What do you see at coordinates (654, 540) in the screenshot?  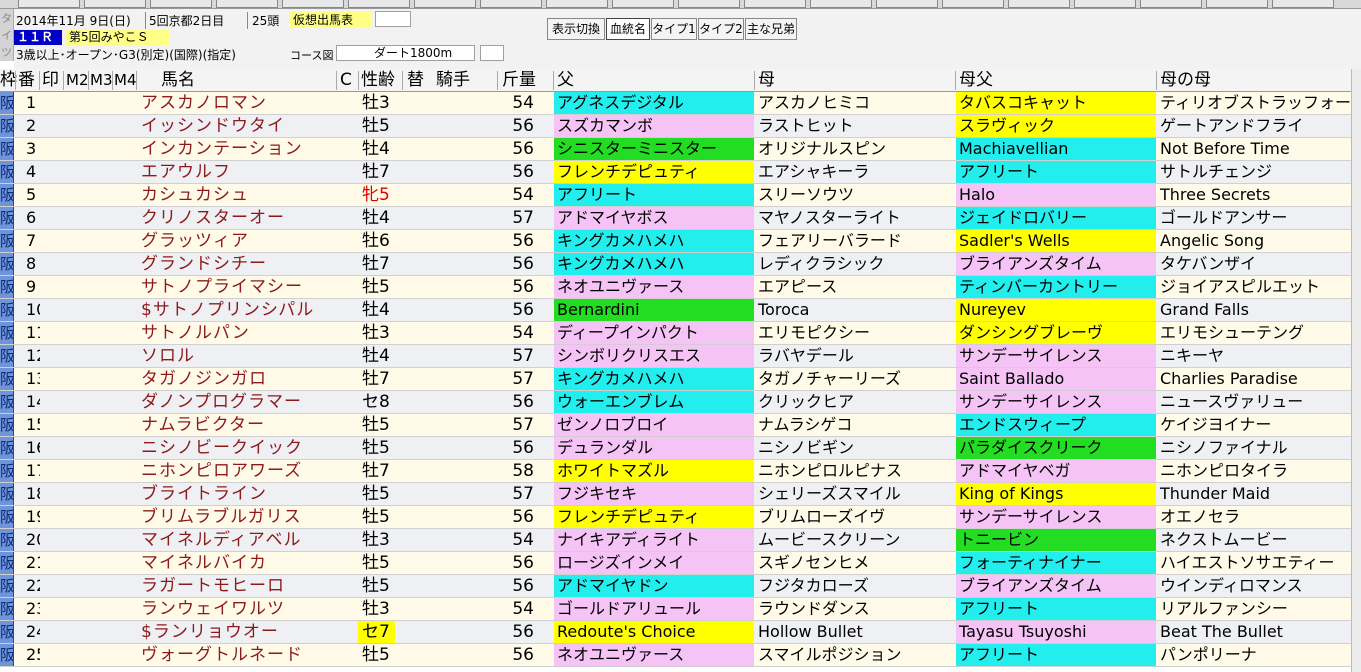 I see `sire-cell: ナイキアディライト` at bounding box center [654, 540].